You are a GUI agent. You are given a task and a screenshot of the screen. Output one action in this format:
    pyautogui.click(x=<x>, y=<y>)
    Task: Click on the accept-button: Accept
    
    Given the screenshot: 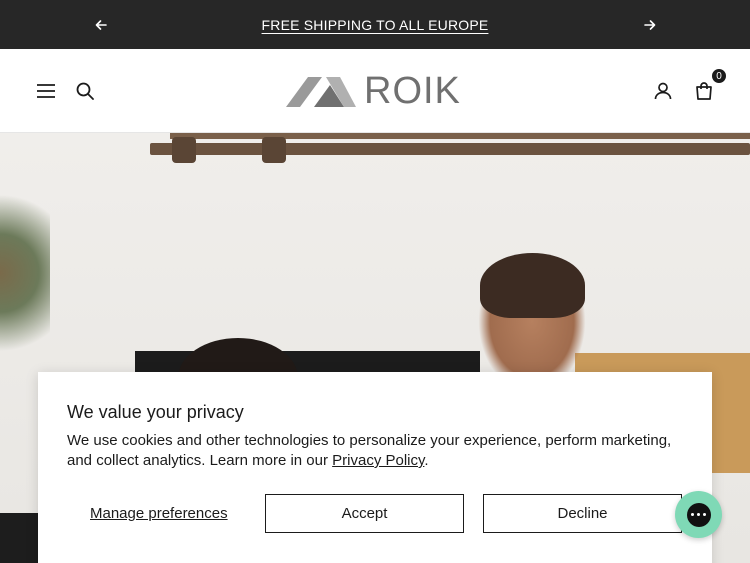 What is the action you would take?
    pyautogui.click(x=364, y=513)
    